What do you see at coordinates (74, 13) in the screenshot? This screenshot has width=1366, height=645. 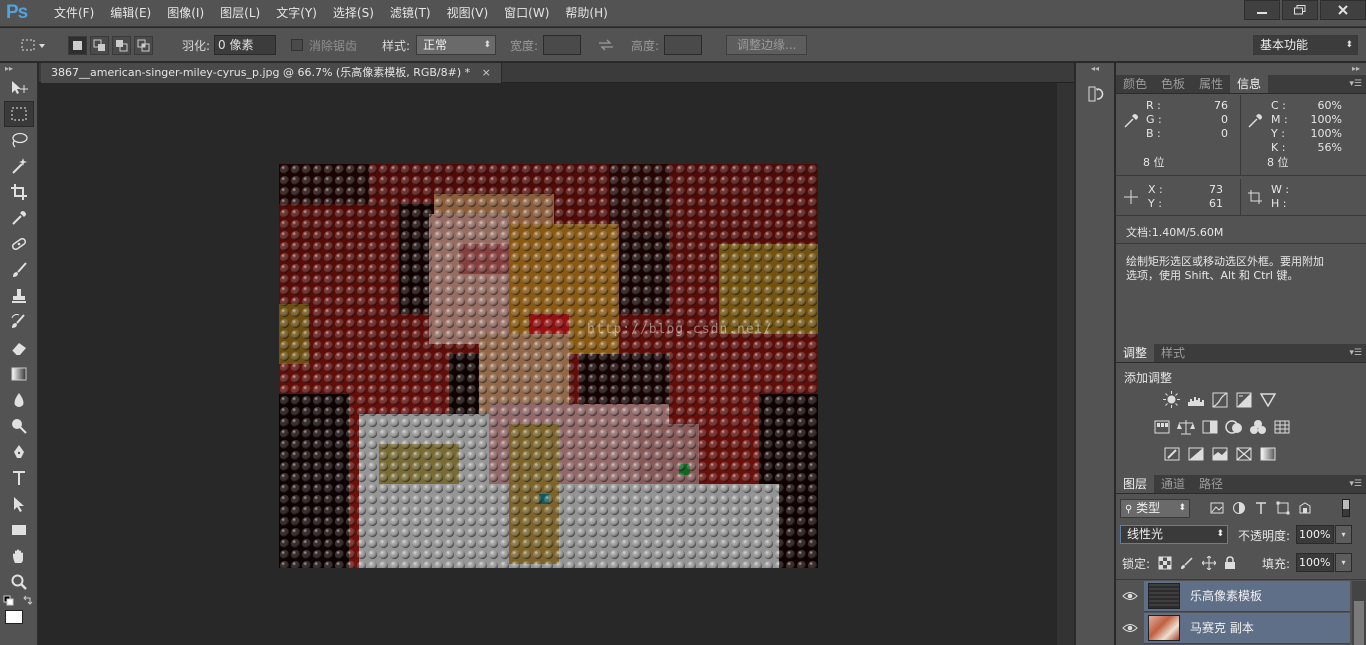 I see `menu-file: 文件(F)` at bounding box center [74, 13].